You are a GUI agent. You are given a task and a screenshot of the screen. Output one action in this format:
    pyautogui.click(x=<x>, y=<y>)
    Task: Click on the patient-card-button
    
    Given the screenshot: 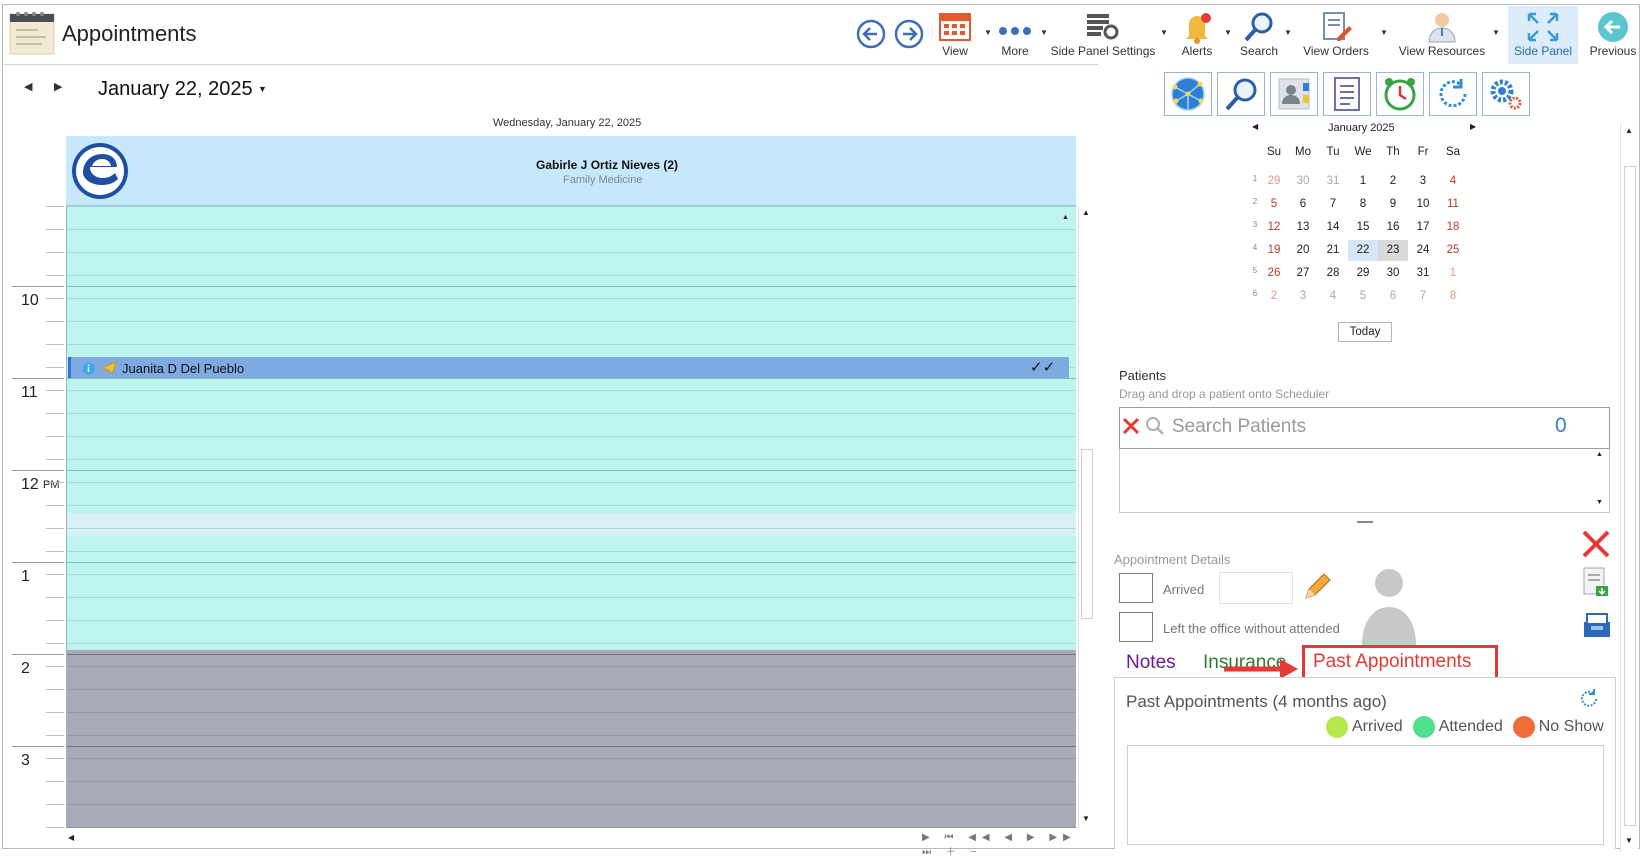 What is the action you would take?
    pyautogui.click(x=1294, y=94)
    